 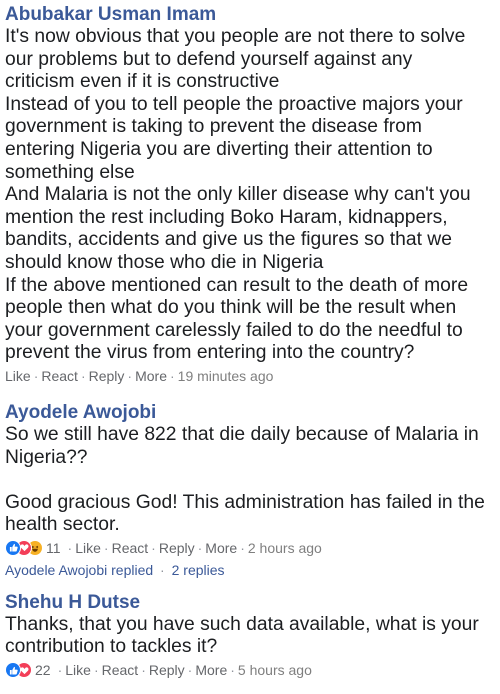 What do you see at coordinates (164, 262) in the screenshot?
I see `comment-line: should know those who die in Nigeria` at bounding box center [164, 262].